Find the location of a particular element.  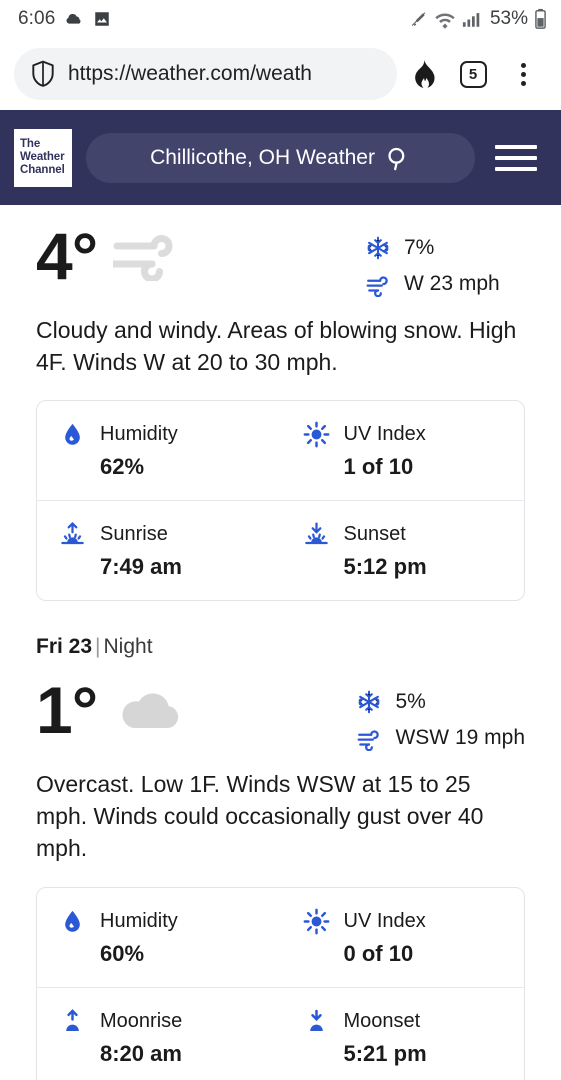

detail-moonrise-label: Moonrise is located at coordinates (141, 1020).